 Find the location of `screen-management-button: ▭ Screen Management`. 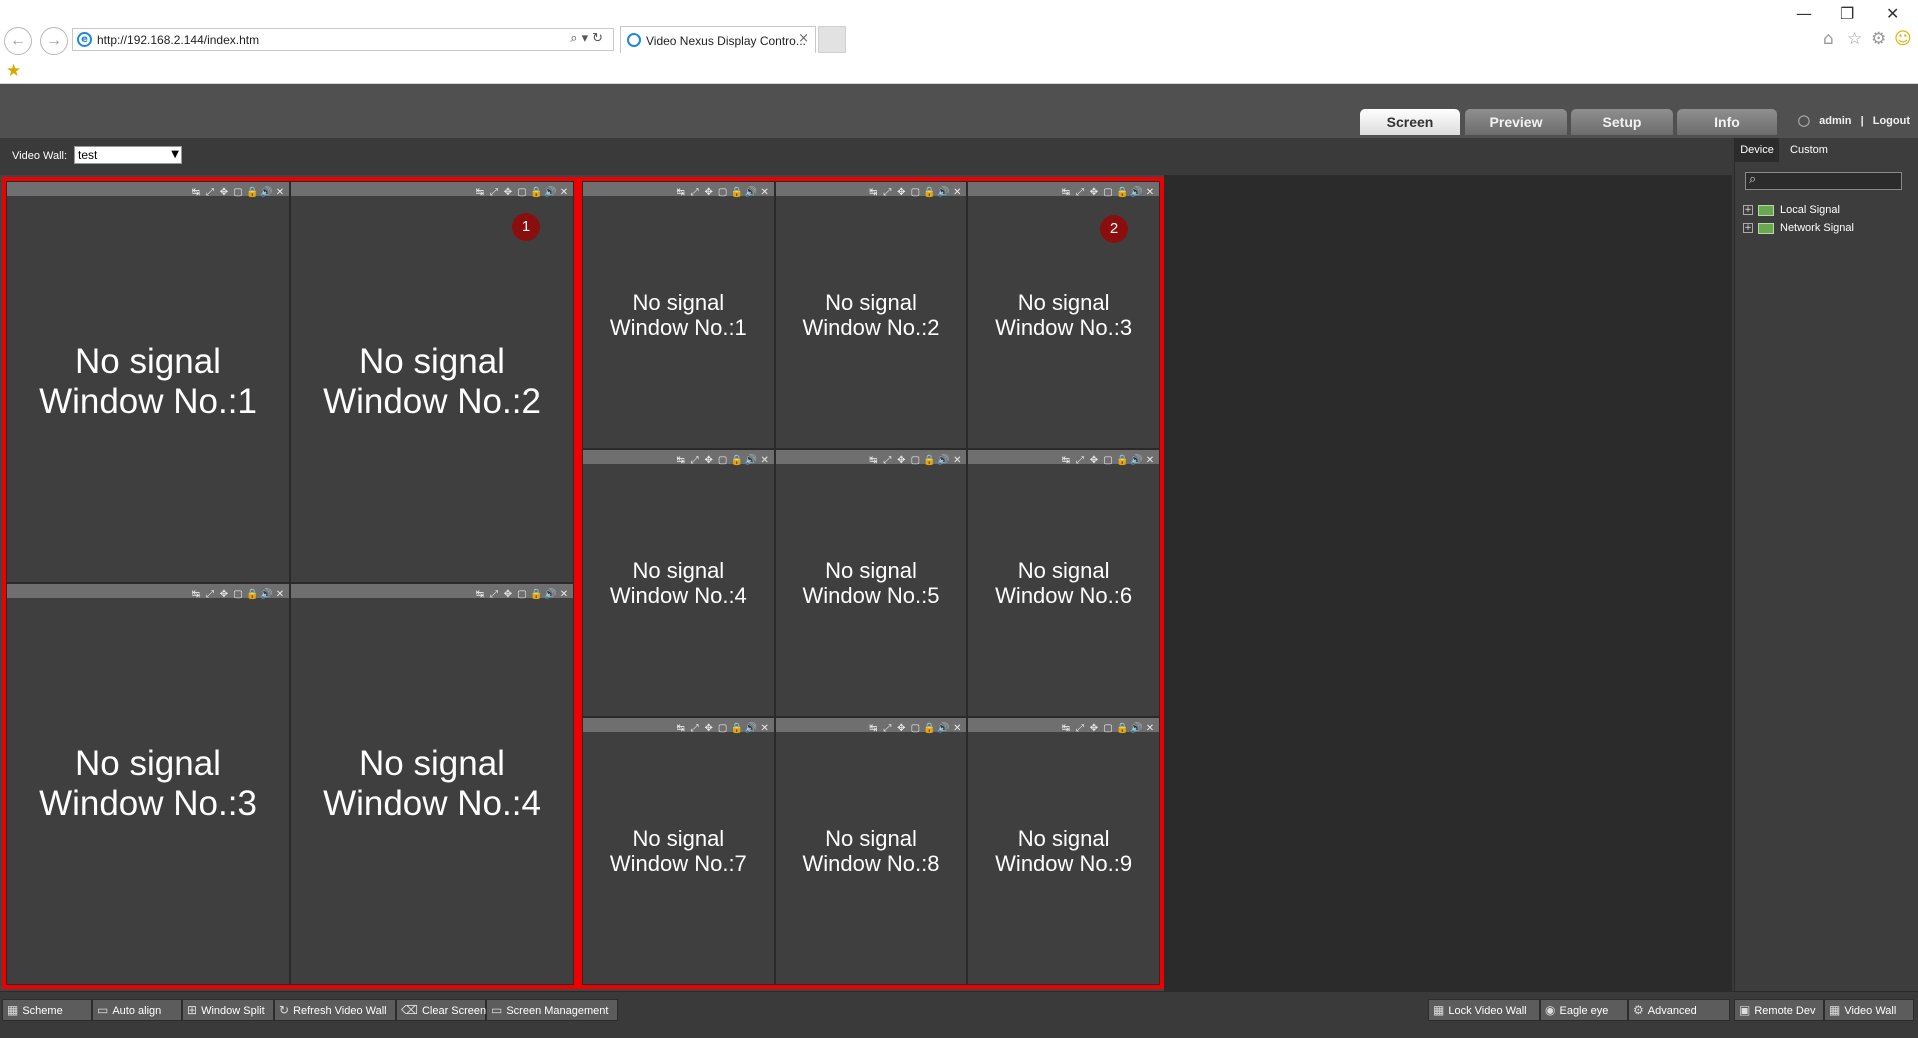

screen-management-button: ▭ Screen Management is located at coordinates (552, 1010).